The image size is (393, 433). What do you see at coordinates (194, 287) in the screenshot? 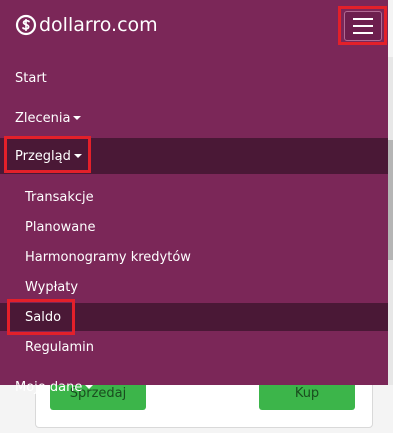
I see `menu-subitem-wyplaty: Wypłaty` at bounding box center [194, 287].